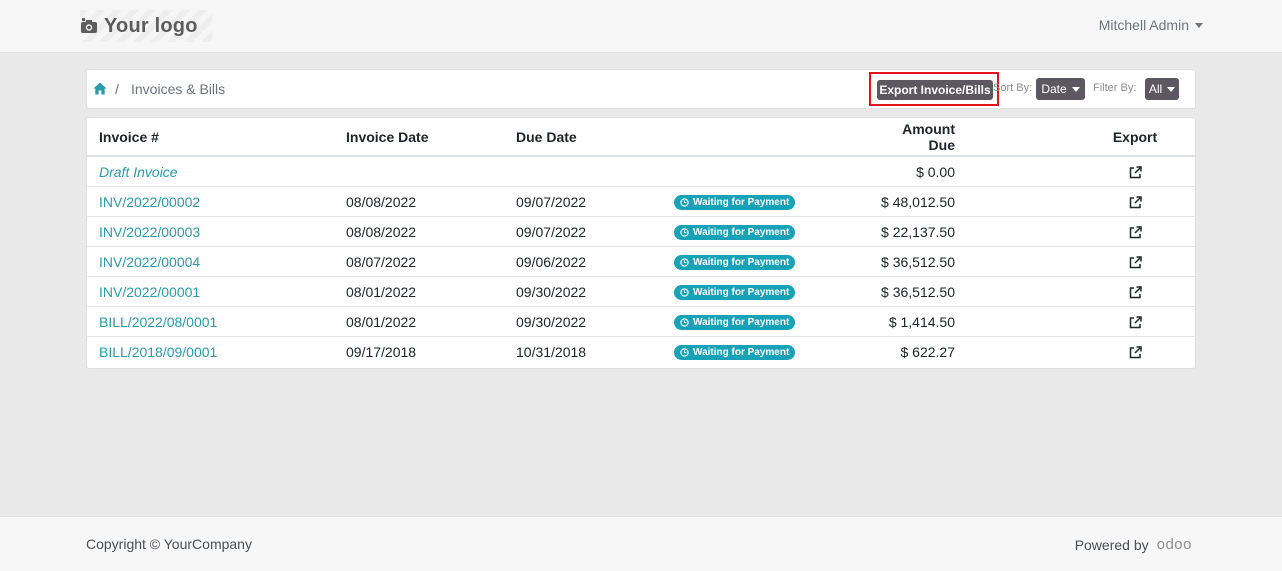 Image resolution: width=1282 pixels, height=571 pixels. I want to click on invoice-number-link: INV/2022/00002, so click(149, 202).